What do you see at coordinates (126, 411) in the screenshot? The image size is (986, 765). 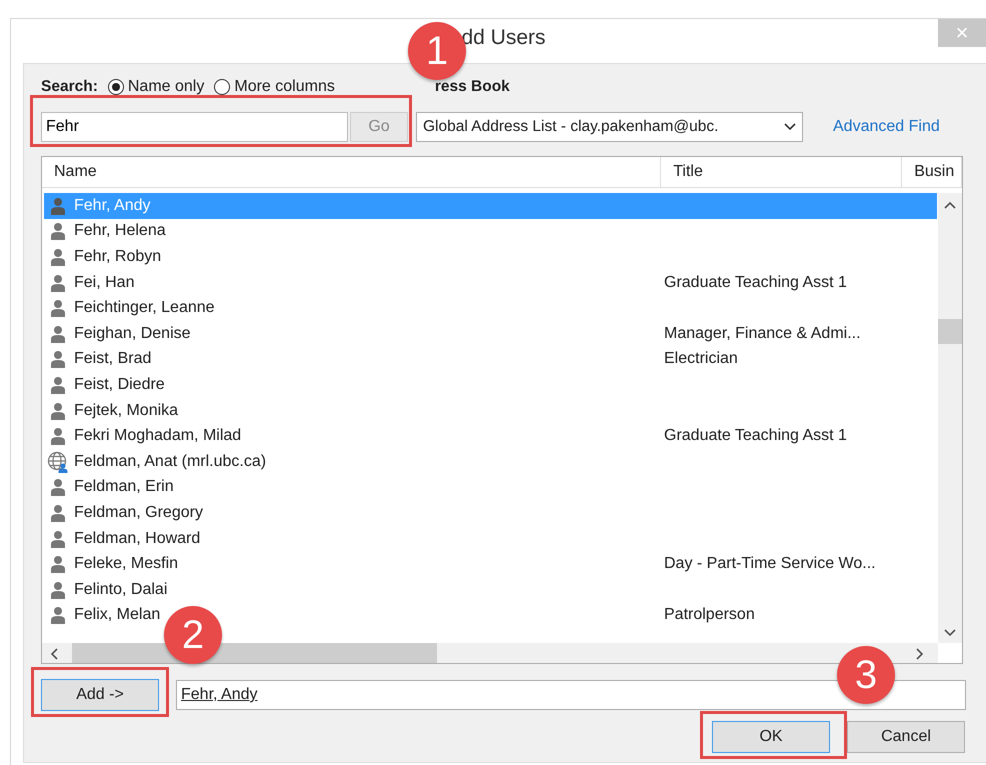 I see `name-cell: Fejtek, Monika` at bounding box center [126, 411].